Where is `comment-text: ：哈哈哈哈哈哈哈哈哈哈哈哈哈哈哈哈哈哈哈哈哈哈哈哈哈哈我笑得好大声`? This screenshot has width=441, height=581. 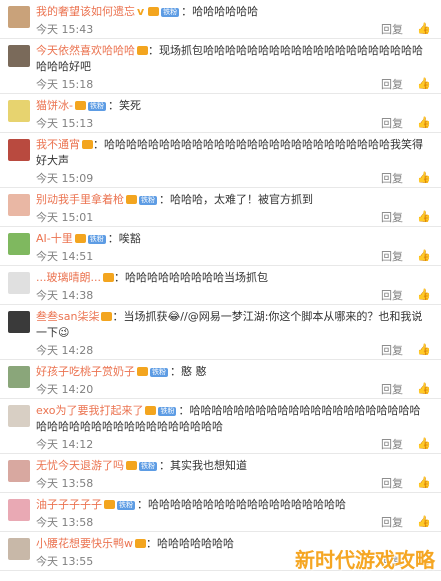 comment-text: ：哈哈哈哈哈哈哈哈哈哈哈哈哈哈哈哈哈哈哈哈哈哈哈哈哈哈我笑得好大声 is located at coordinates (229, 152).